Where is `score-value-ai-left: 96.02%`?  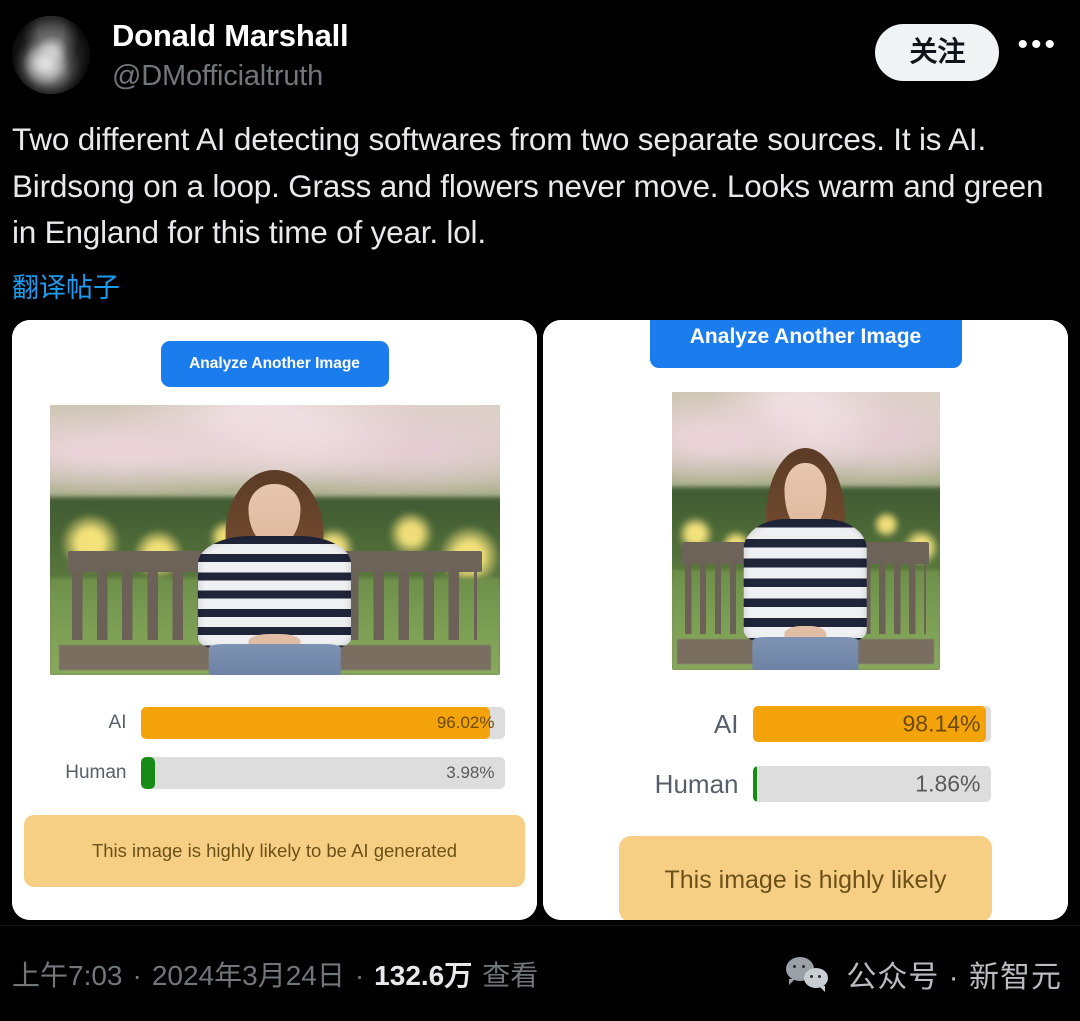 score-value-ai-left: 96.02% is located at coordinates (465, 722).